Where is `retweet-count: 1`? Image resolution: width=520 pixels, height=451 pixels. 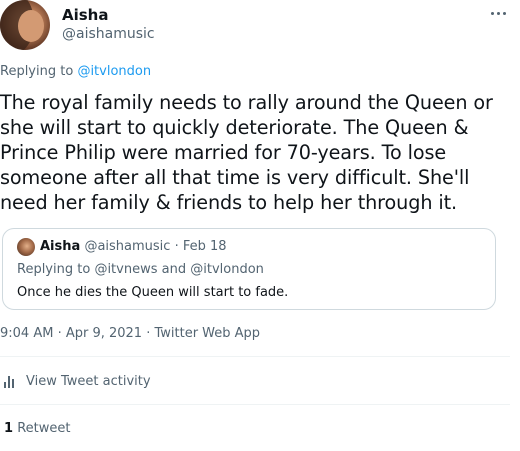 retweet-count: 1 is located at coordinates (9, 428).